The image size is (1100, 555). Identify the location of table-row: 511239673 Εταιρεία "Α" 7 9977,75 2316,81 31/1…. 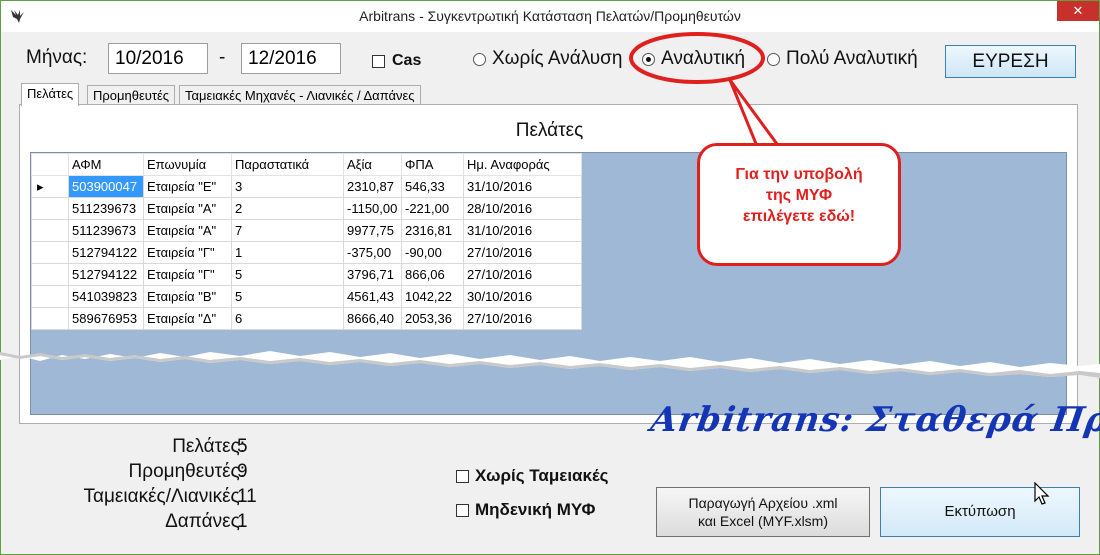
(306, 230).